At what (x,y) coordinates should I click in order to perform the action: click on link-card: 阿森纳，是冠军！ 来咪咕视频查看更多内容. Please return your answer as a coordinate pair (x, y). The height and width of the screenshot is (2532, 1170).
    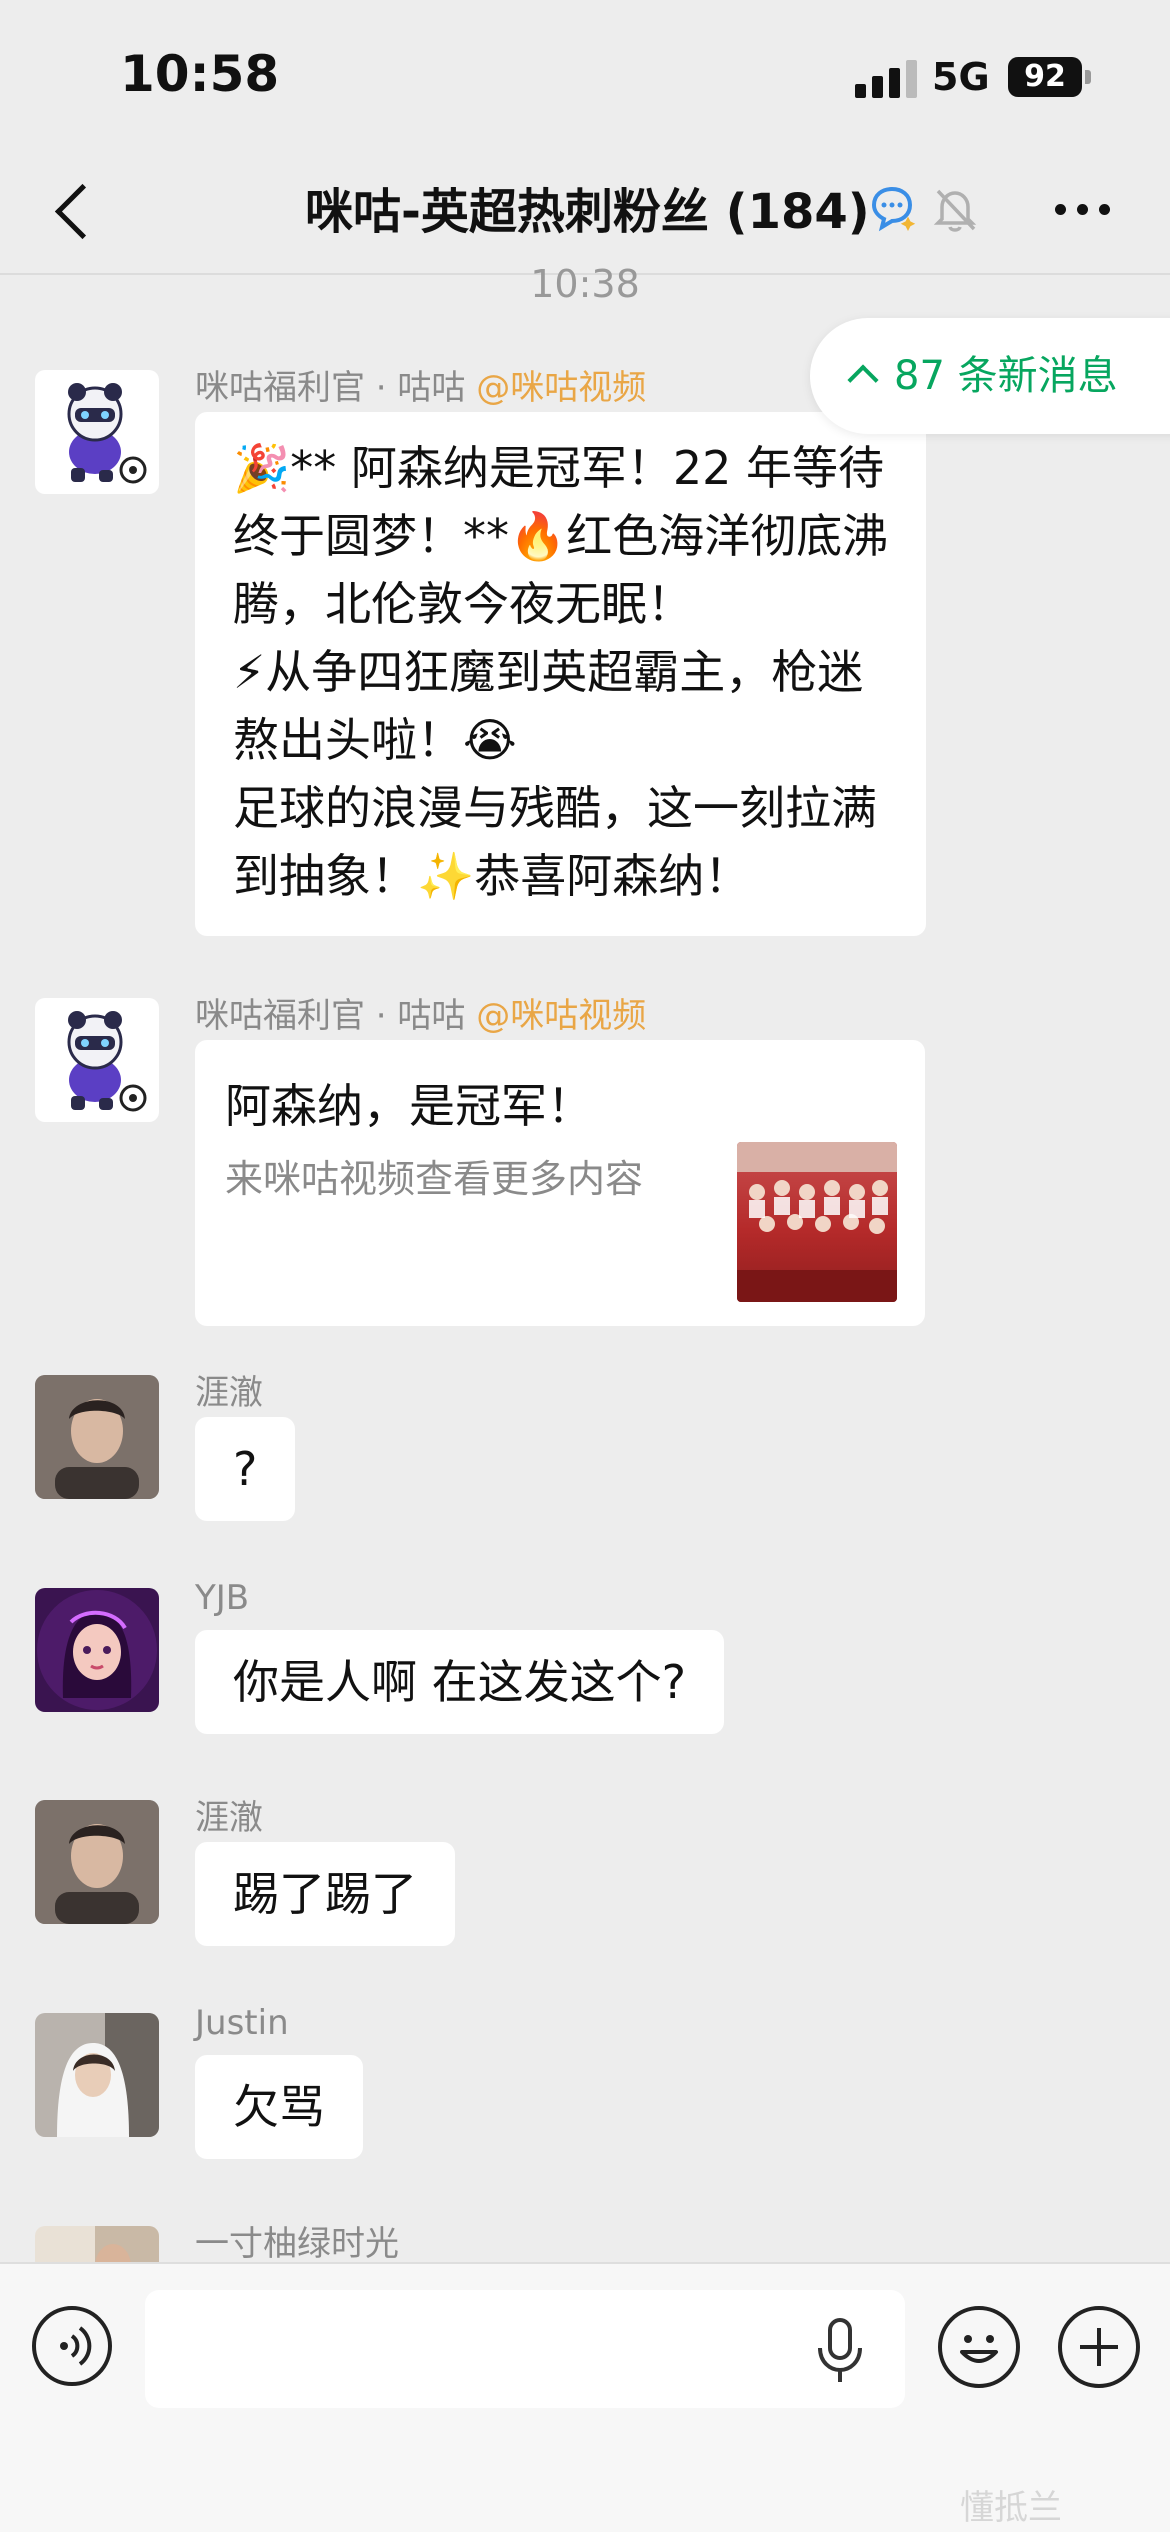
    Looking at the image, I should click on (560, 1183).